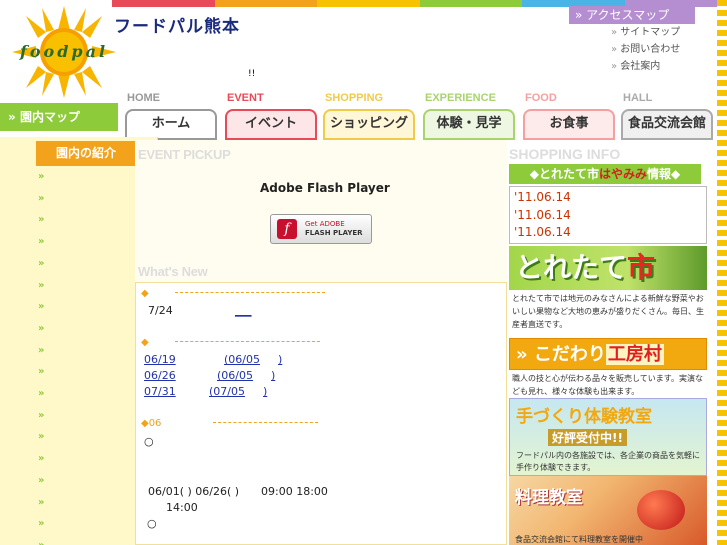  I want to click on ryori-title: 料理教室, so click(549, 498).